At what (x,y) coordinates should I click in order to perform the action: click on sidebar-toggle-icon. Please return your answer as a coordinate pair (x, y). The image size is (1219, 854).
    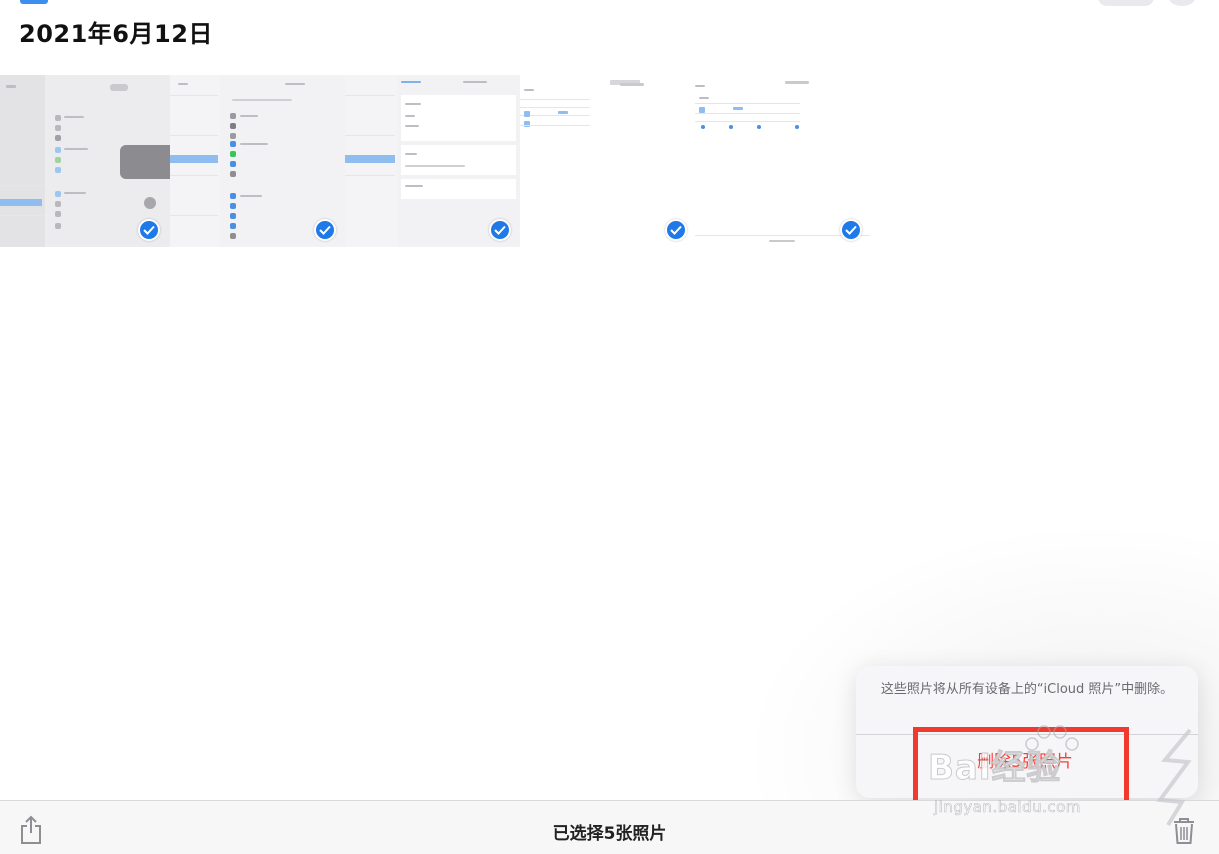
    Looking at the image, I should click on (34, 2).